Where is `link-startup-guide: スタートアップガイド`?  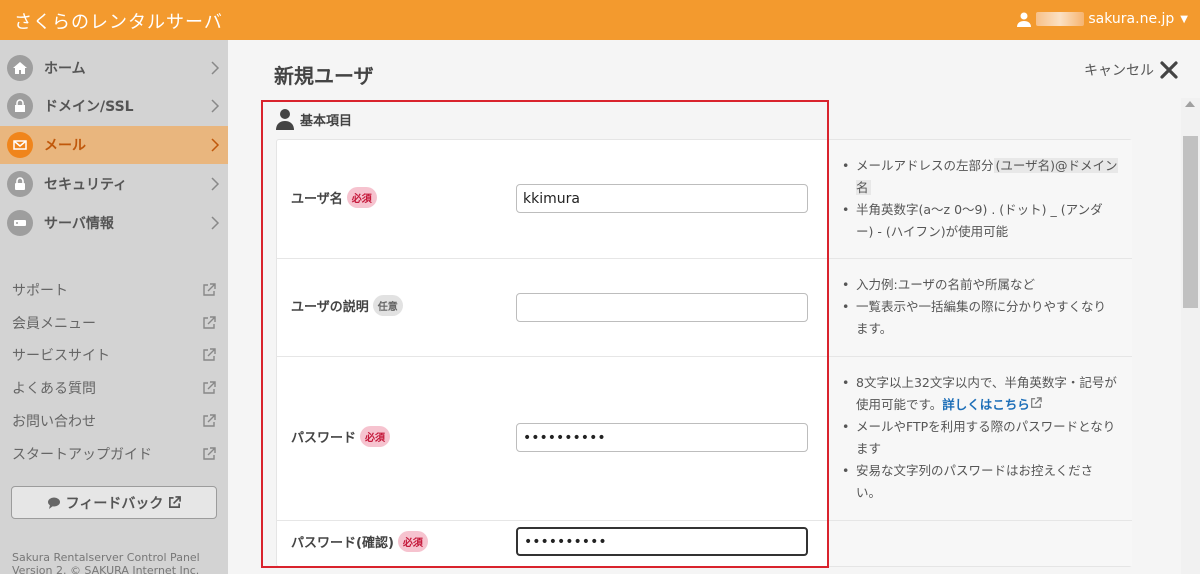 link-startup-guide: スタートアップガイド is located at coordinates (115, 455).